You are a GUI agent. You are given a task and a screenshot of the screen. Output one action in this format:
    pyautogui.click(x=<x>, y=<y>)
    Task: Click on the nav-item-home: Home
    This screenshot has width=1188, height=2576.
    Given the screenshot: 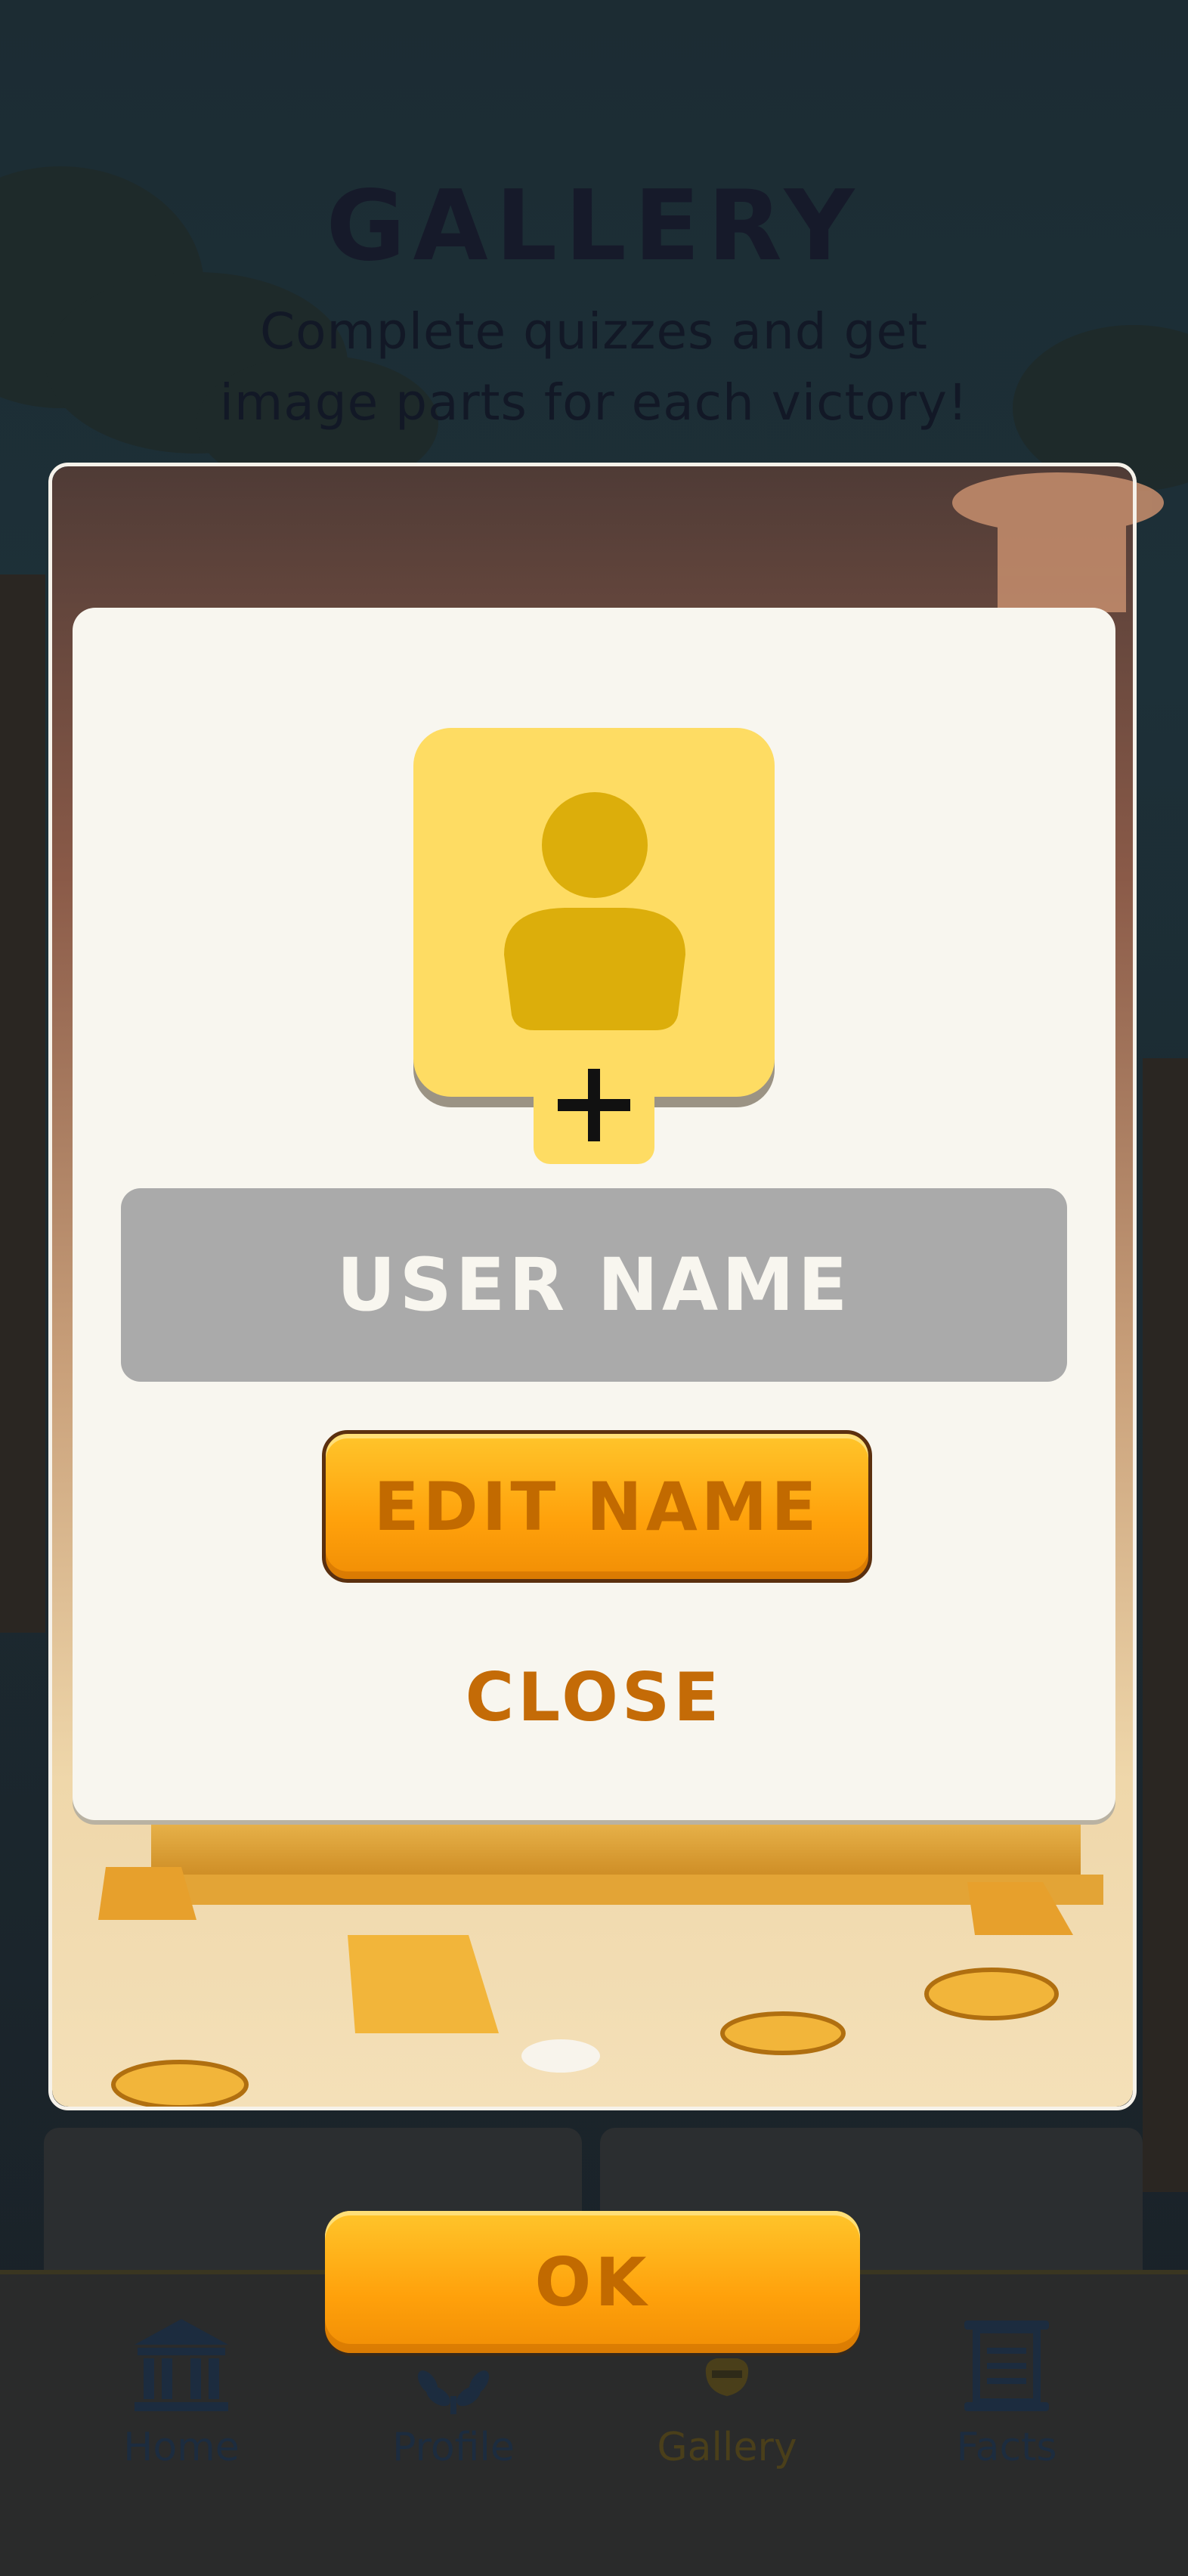 What is the action you would take?
    pyautogui.click(x=182, y=2396)
    